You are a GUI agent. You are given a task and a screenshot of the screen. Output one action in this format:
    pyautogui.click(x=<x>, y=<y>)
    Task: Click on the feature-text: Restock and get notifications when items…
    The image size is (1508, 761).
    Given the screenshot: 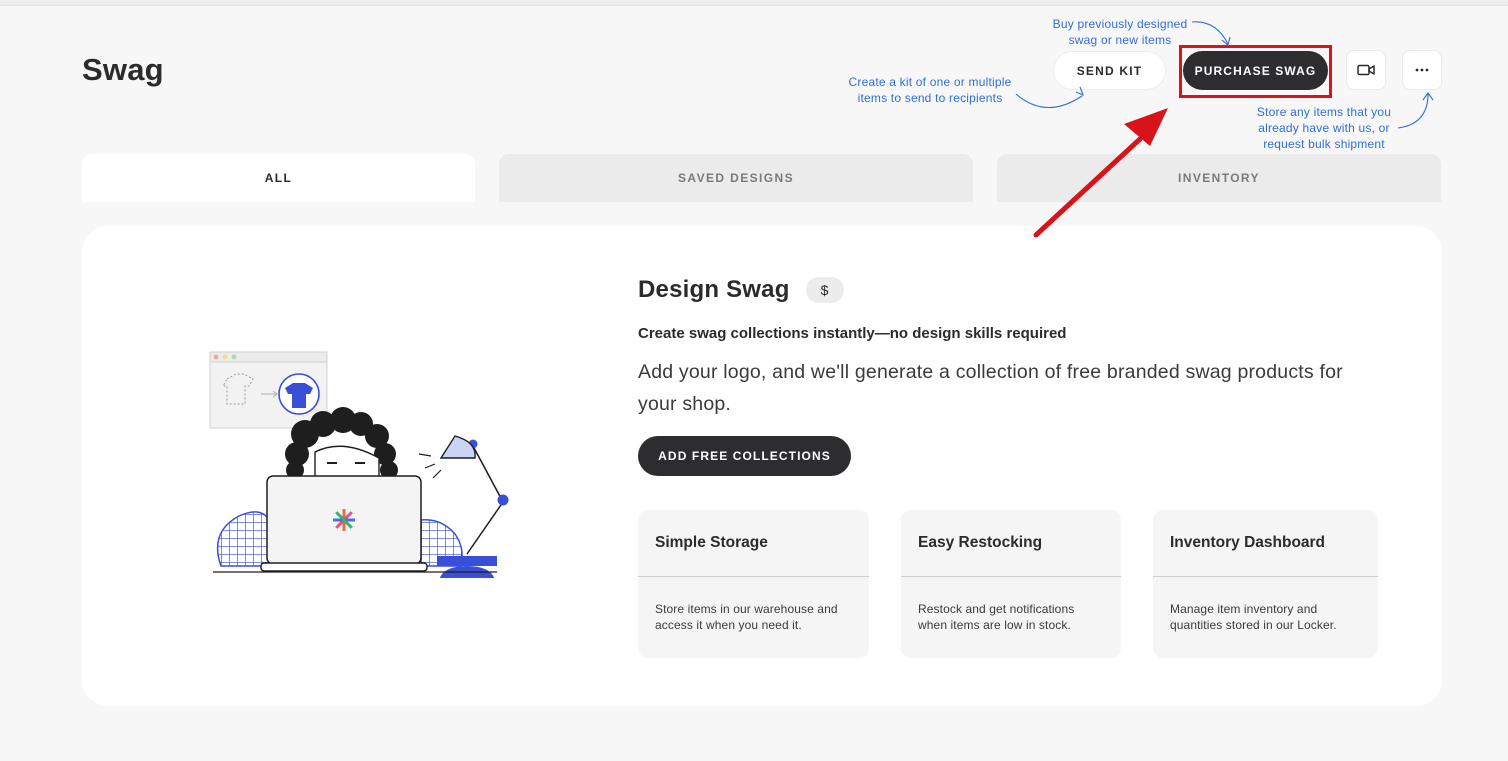 What is the action you would take?
    pyautogui.click(x=996, y=617)
    